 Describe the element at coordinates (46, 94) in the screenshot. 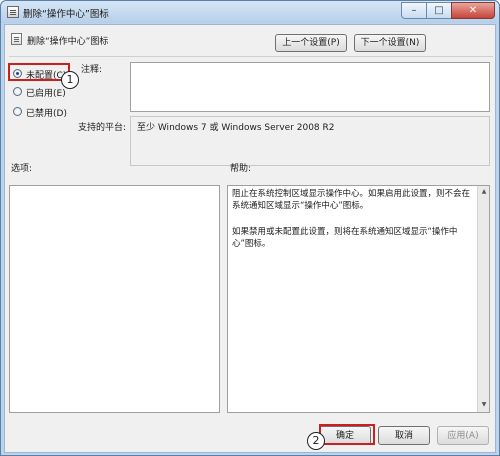

I see `radio-label: 已启用(E)` at that location.